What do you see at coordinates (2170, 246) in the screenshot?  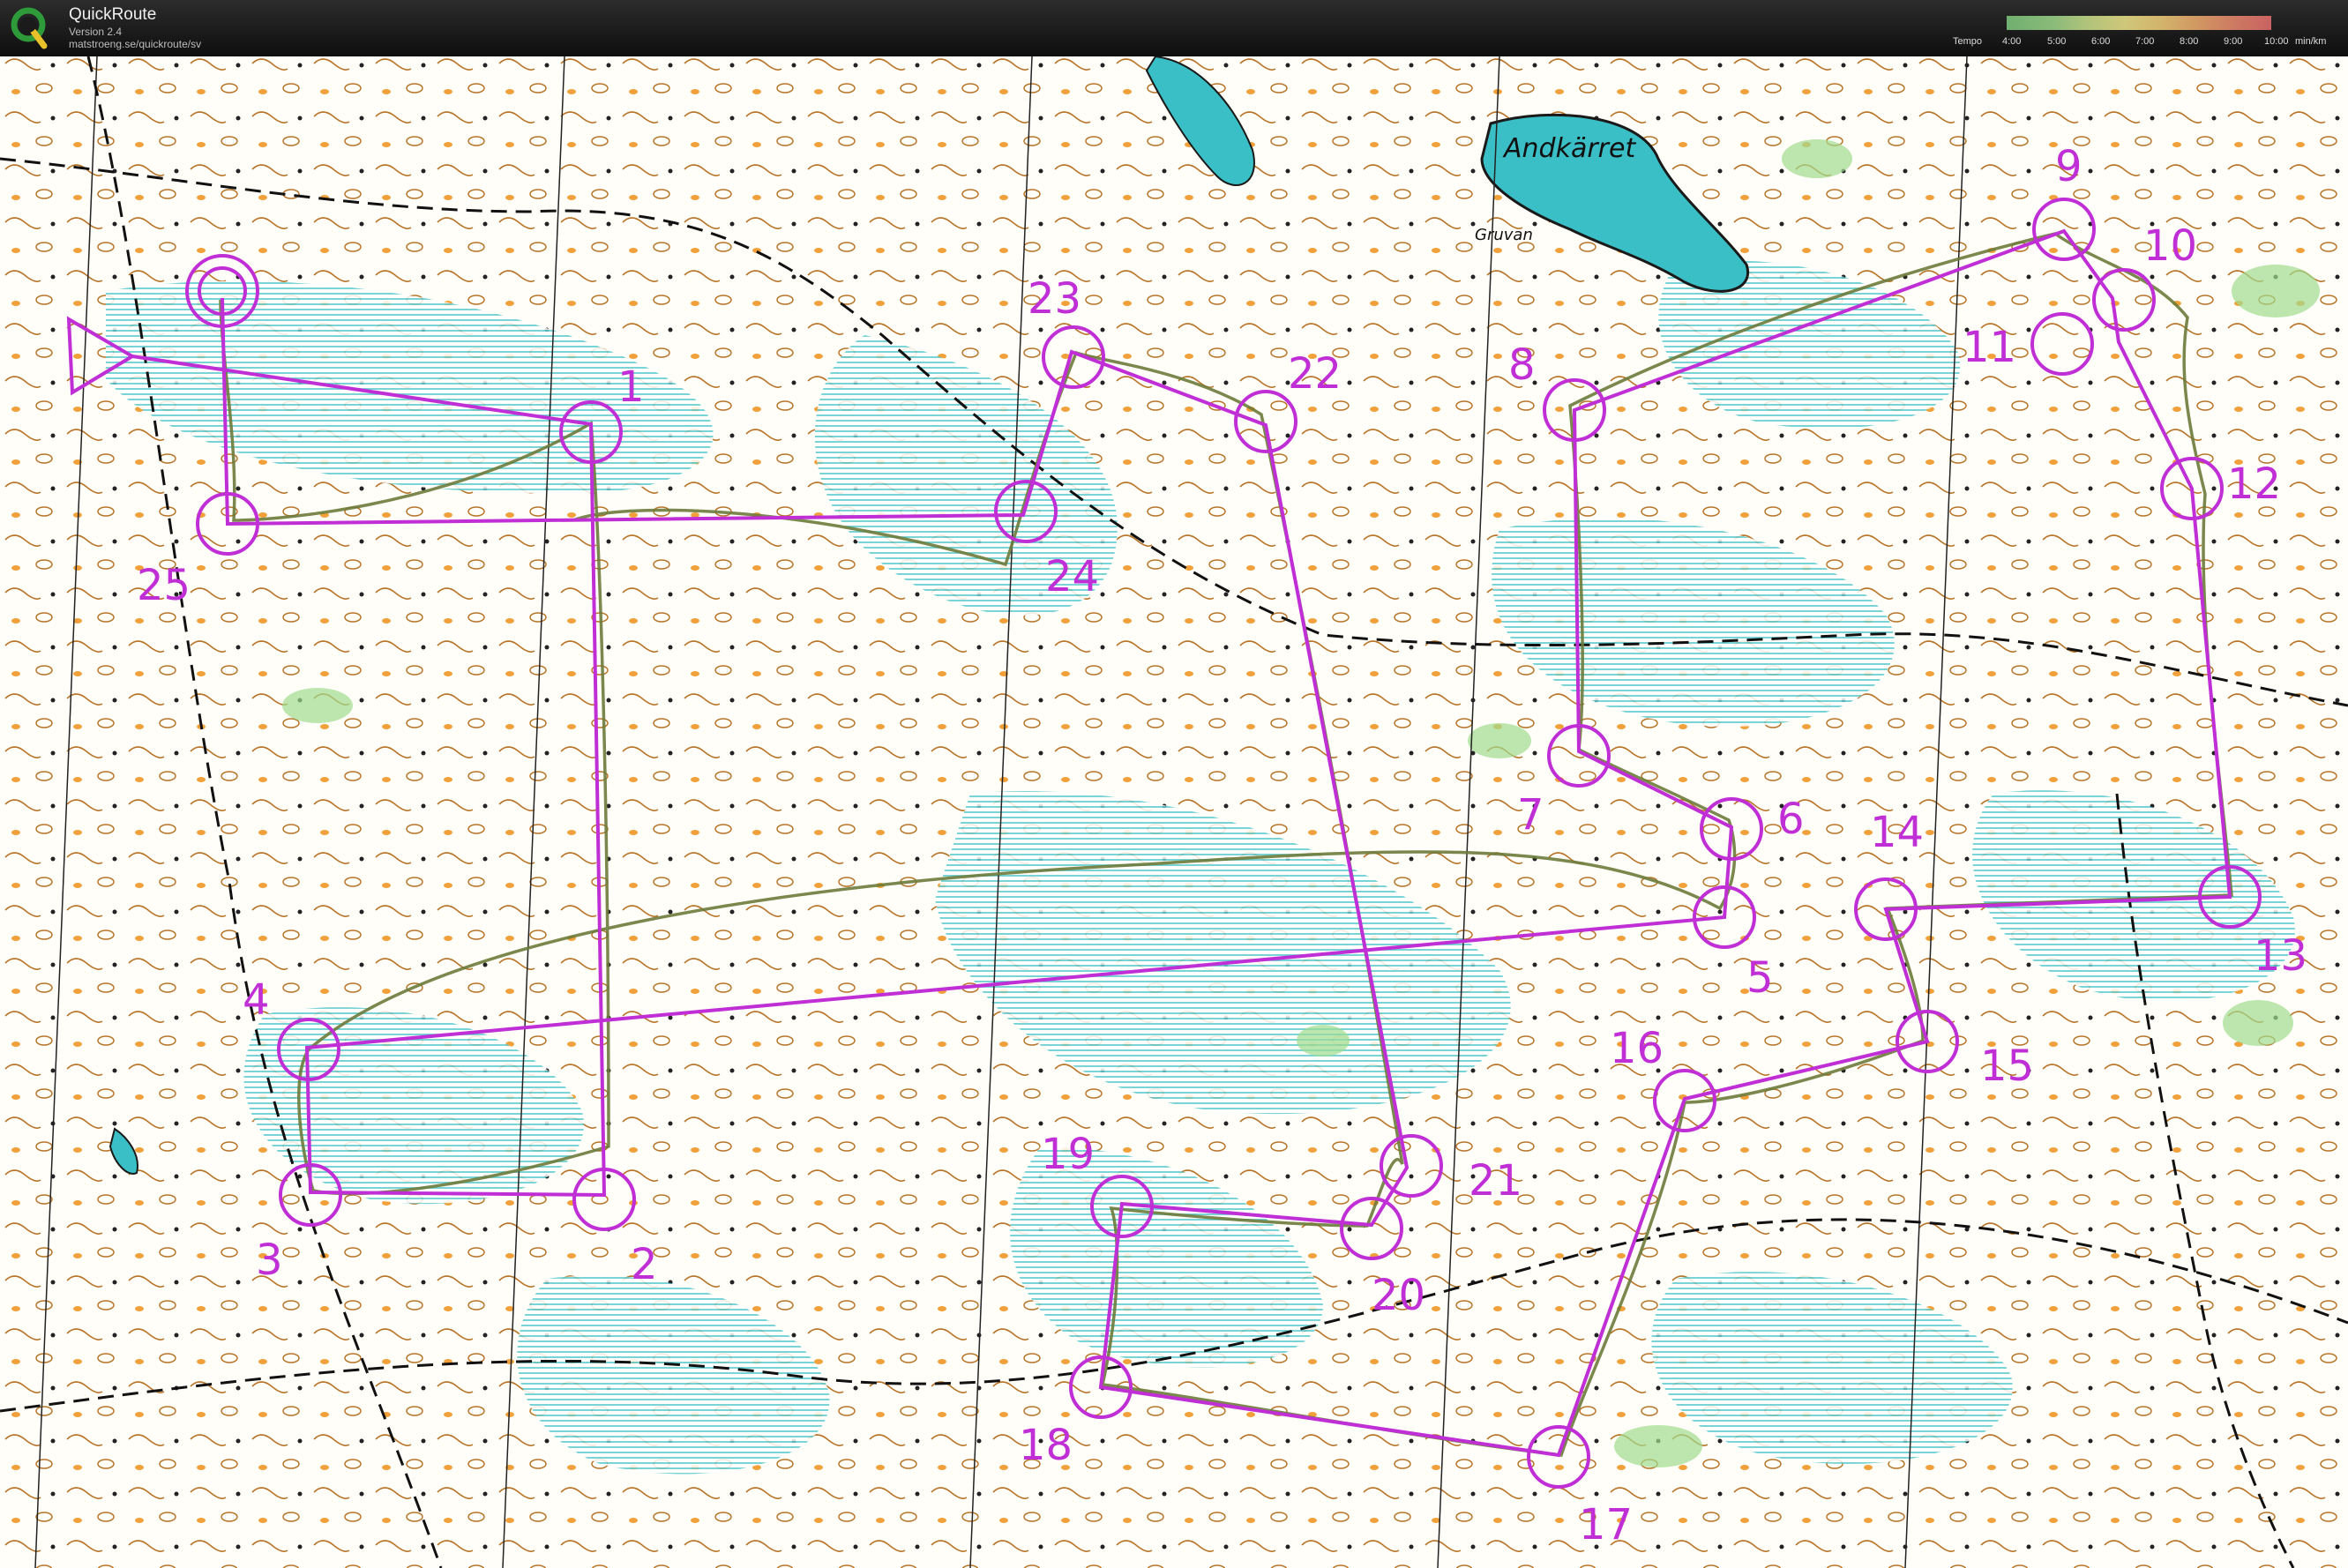 I see `control-number-10: 10` at bounding box center [2170, 246].